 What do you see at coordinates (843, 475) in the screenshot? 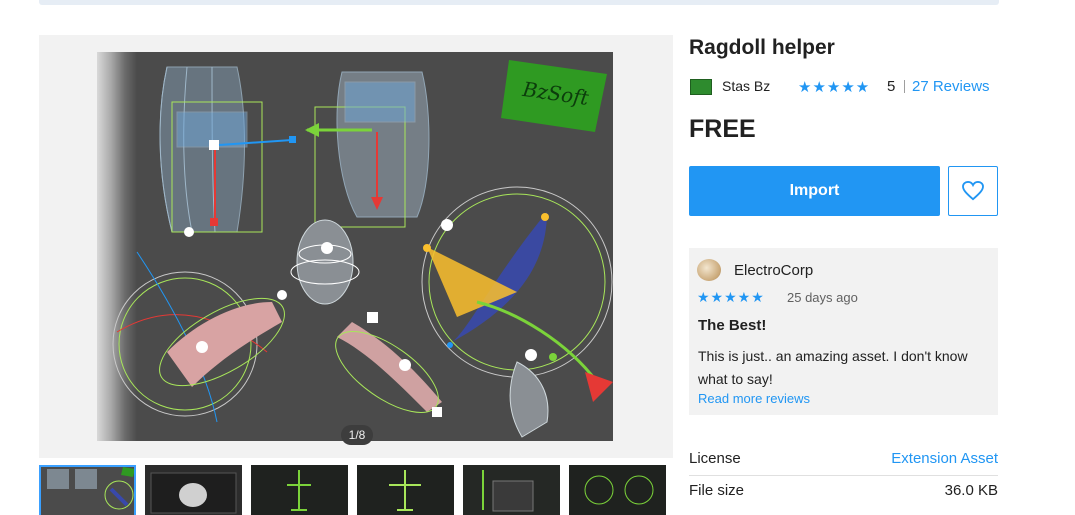
I see `info-divider` at bounding box center [843, 475].